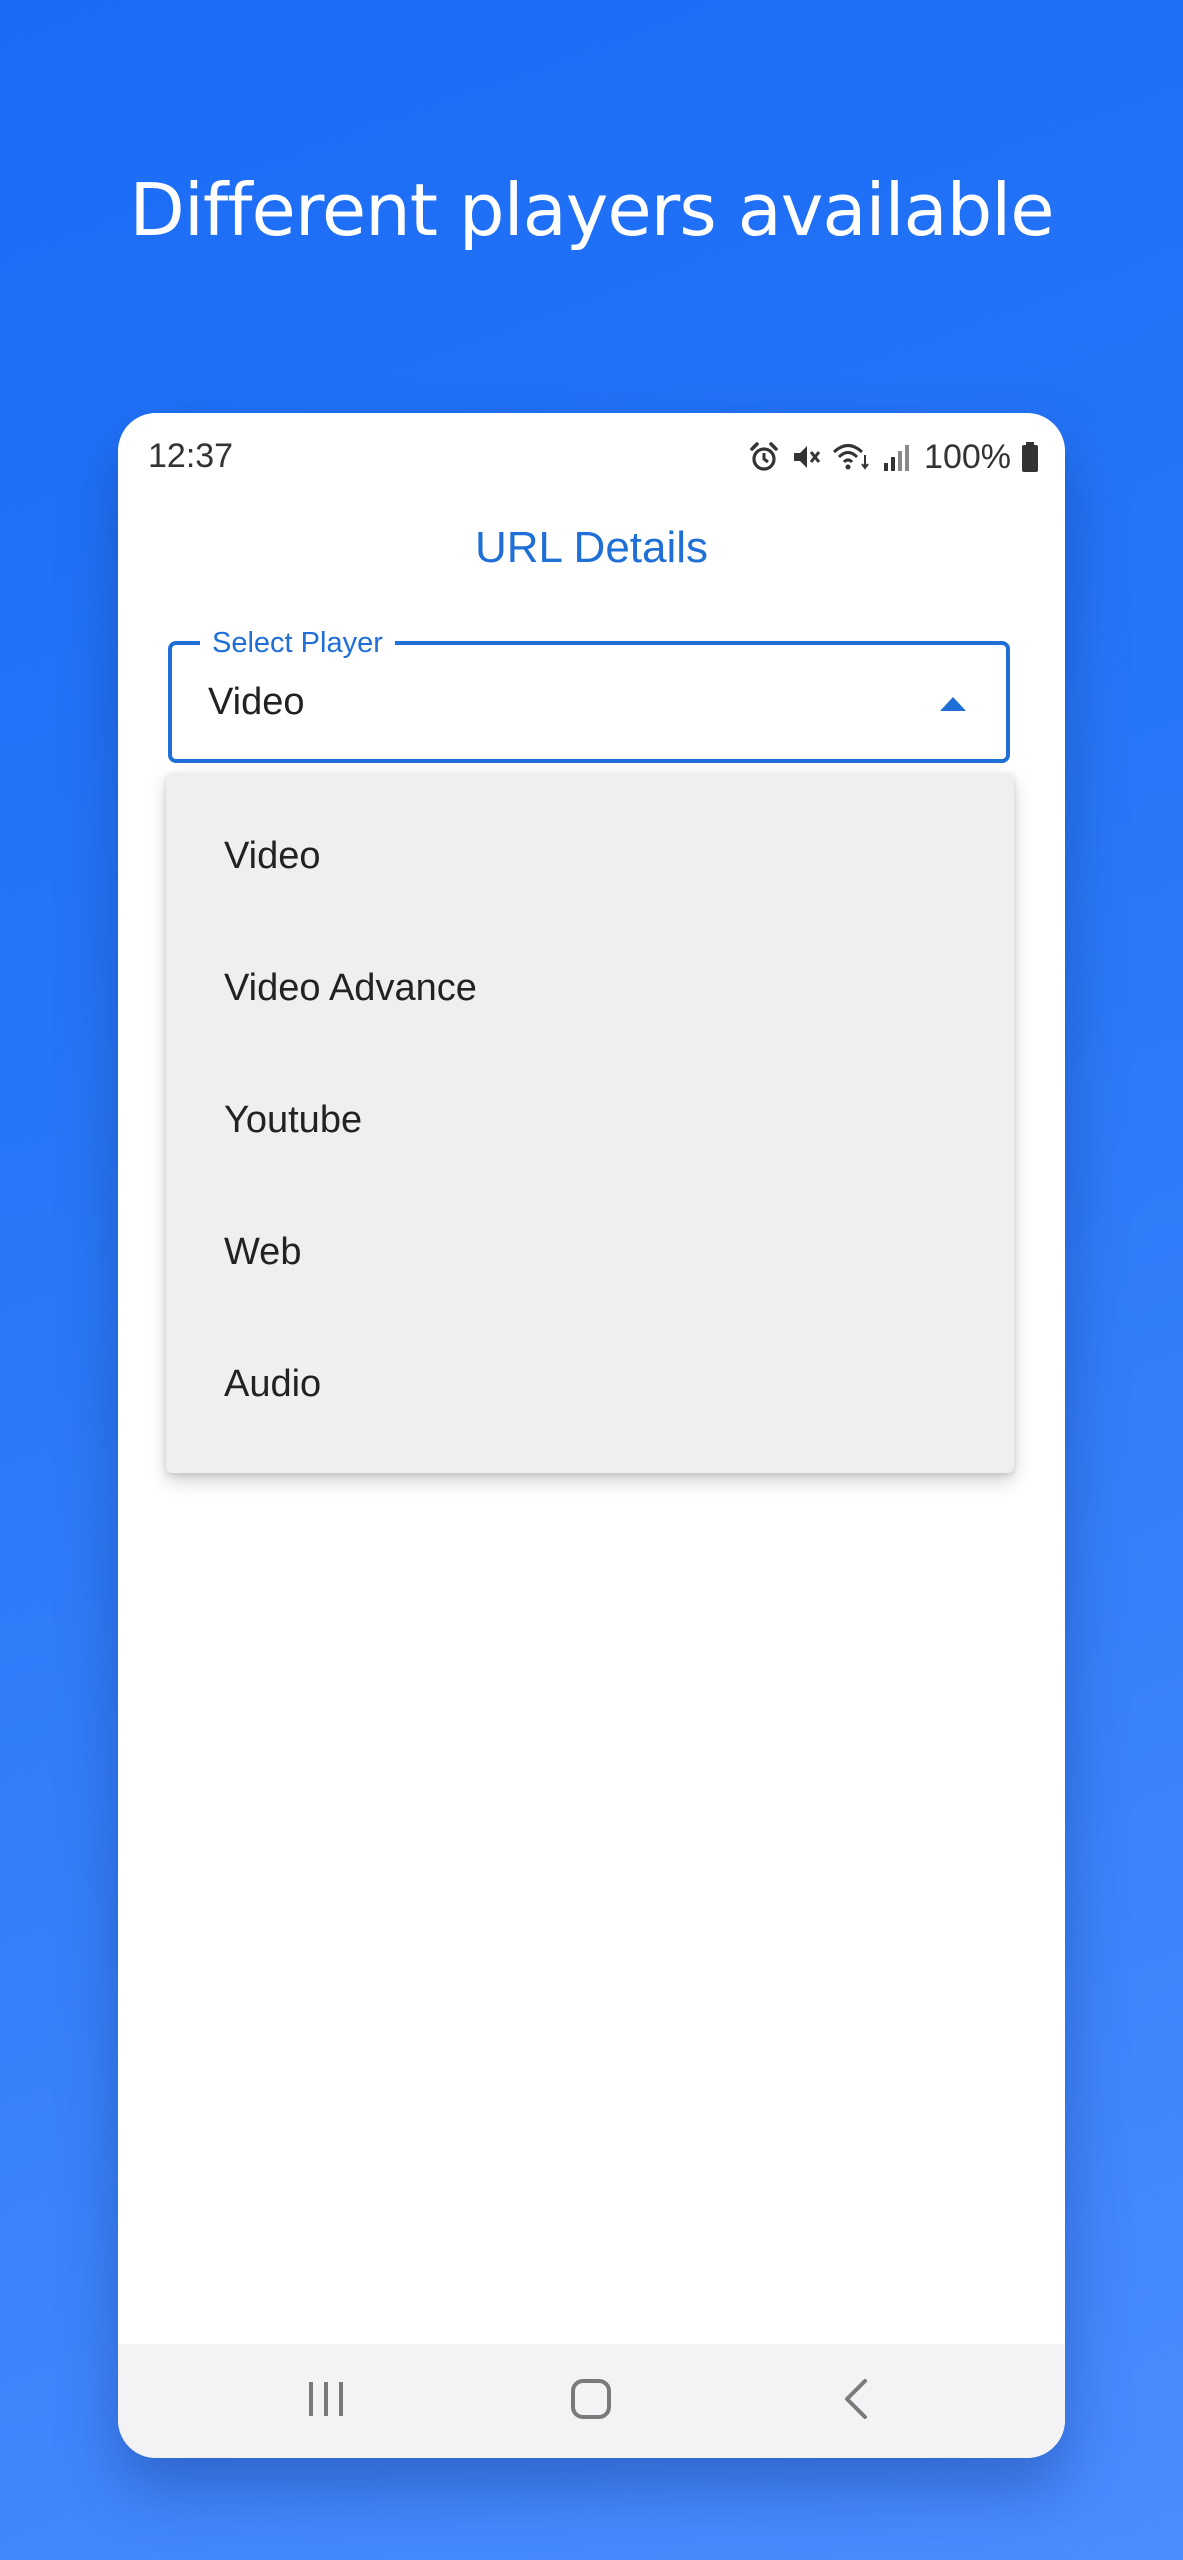 The height and width of the screenshot is (2560, 1183). What do you see at coordinates (590, 1384) in the screenshot?
I see `option-audio: Audio` at bounding box center [590, 1384].